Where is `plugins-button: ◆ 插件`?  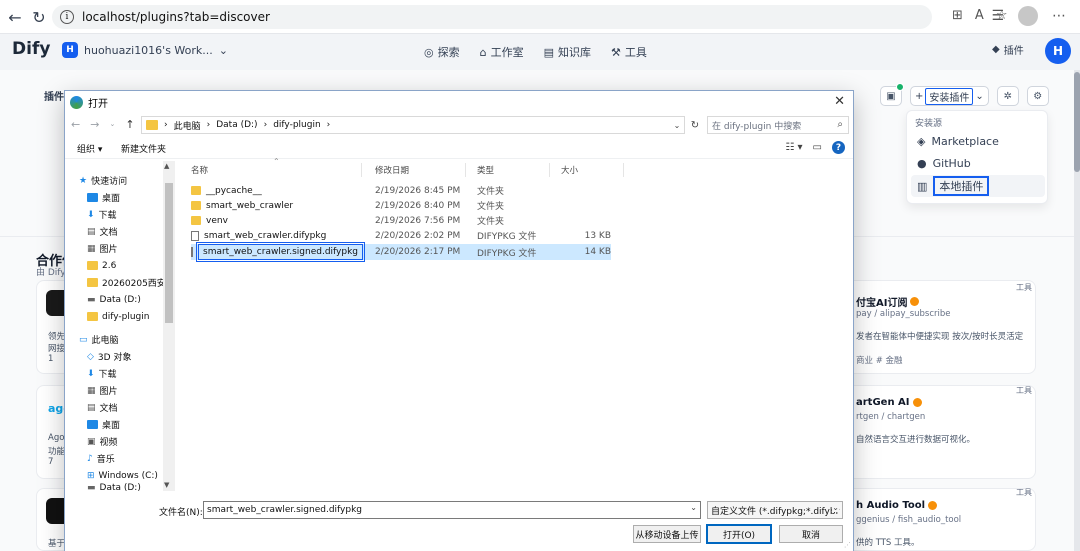
plugins-button: ◆ 插件 is located at coordinates (1008, 49).